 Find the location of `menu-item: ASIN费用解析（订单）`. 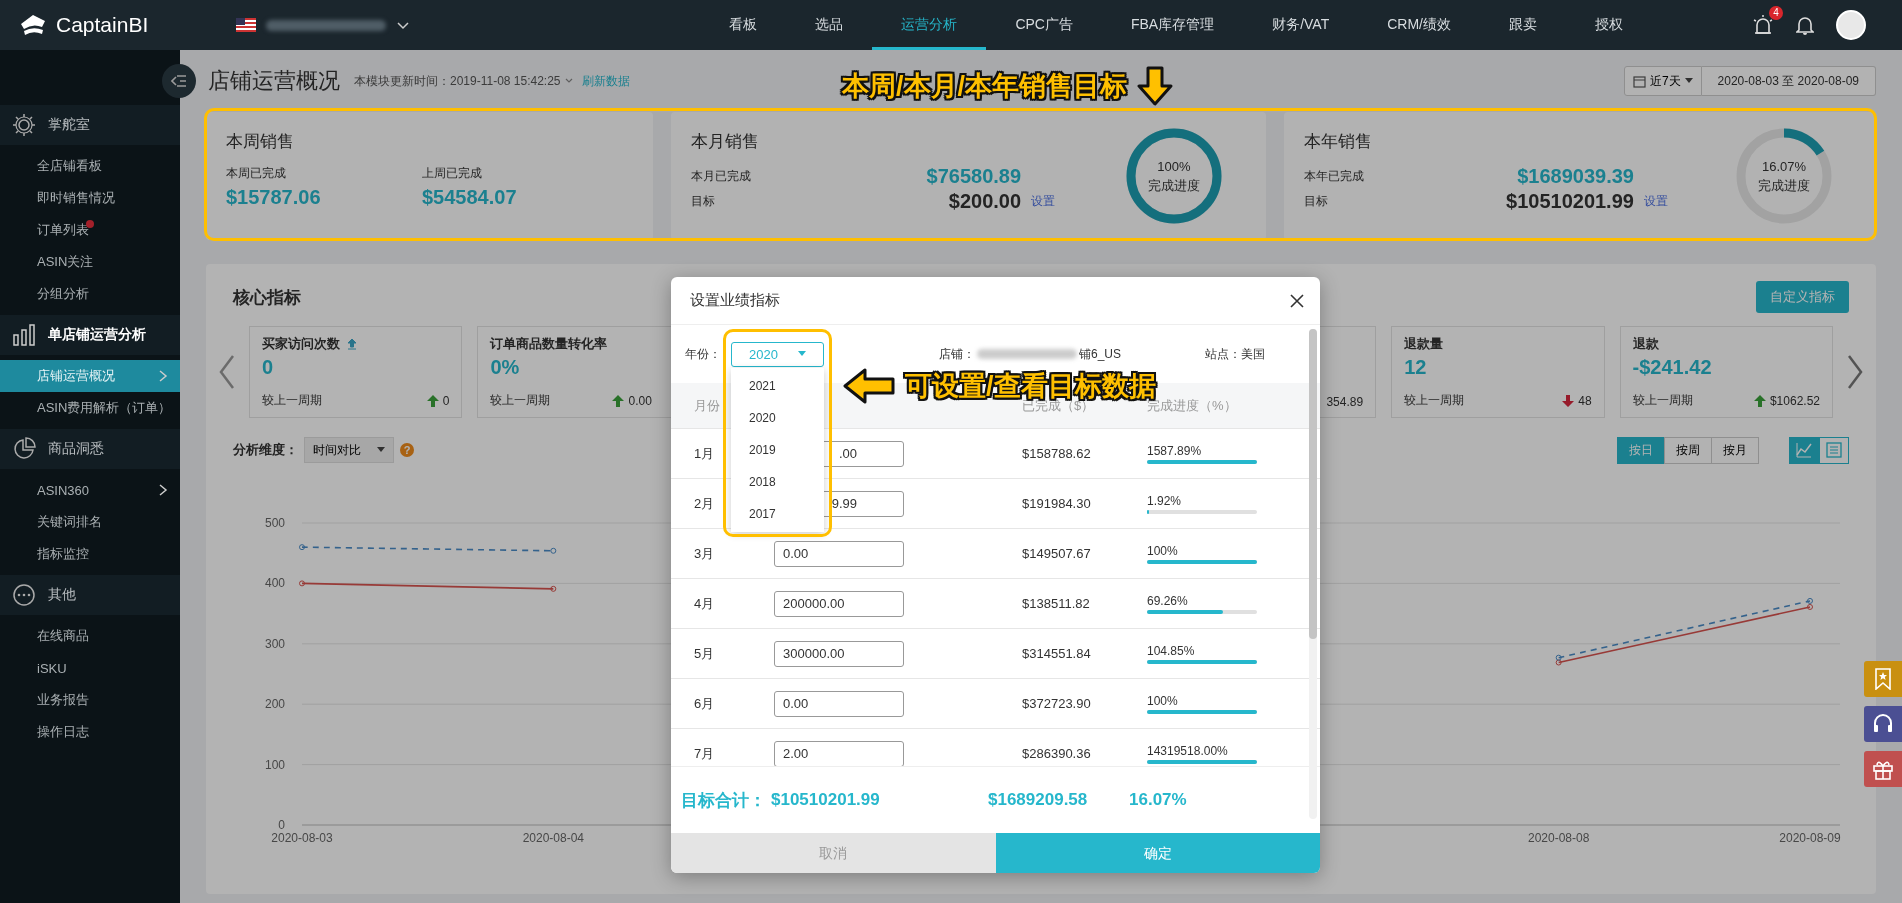

menu-item: ASIN费用解析（订单） is located at coordinates (90, 408).